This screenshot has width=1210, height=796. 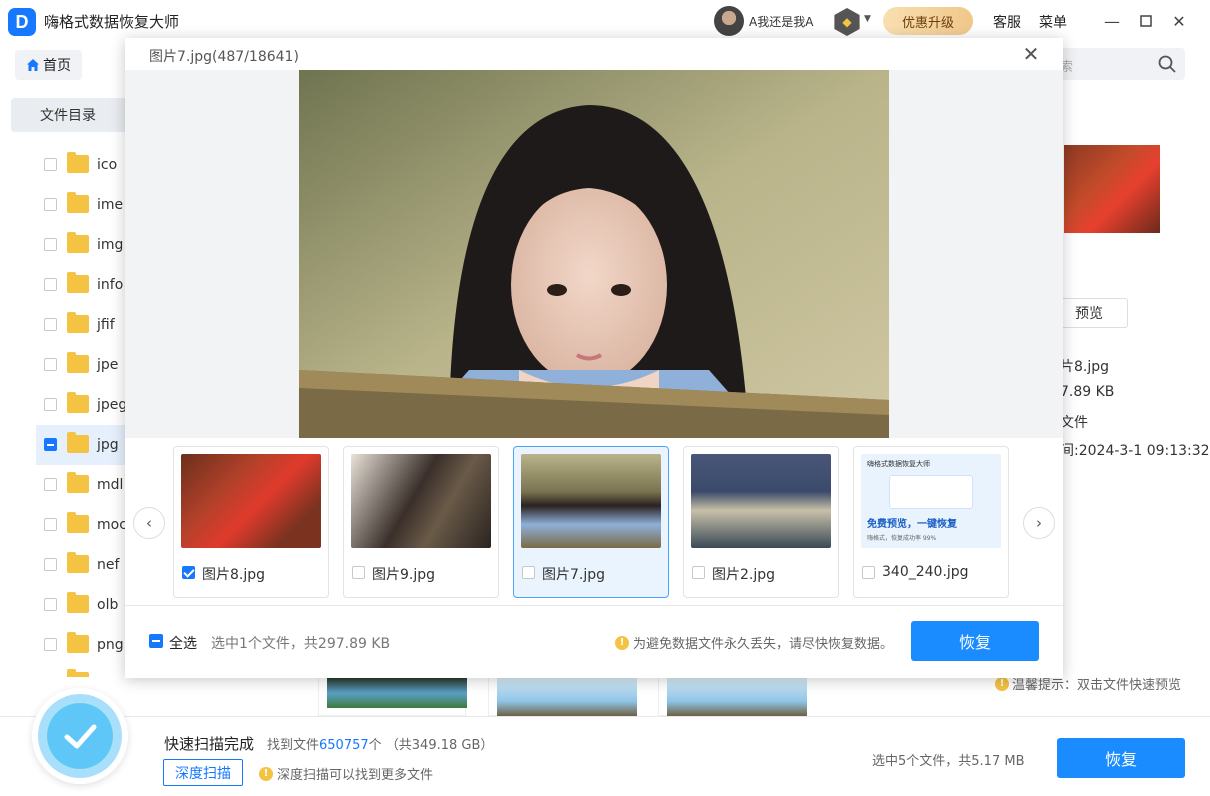 I want to click on sidebar-item-moc: moc, so click(x=81, y=525).